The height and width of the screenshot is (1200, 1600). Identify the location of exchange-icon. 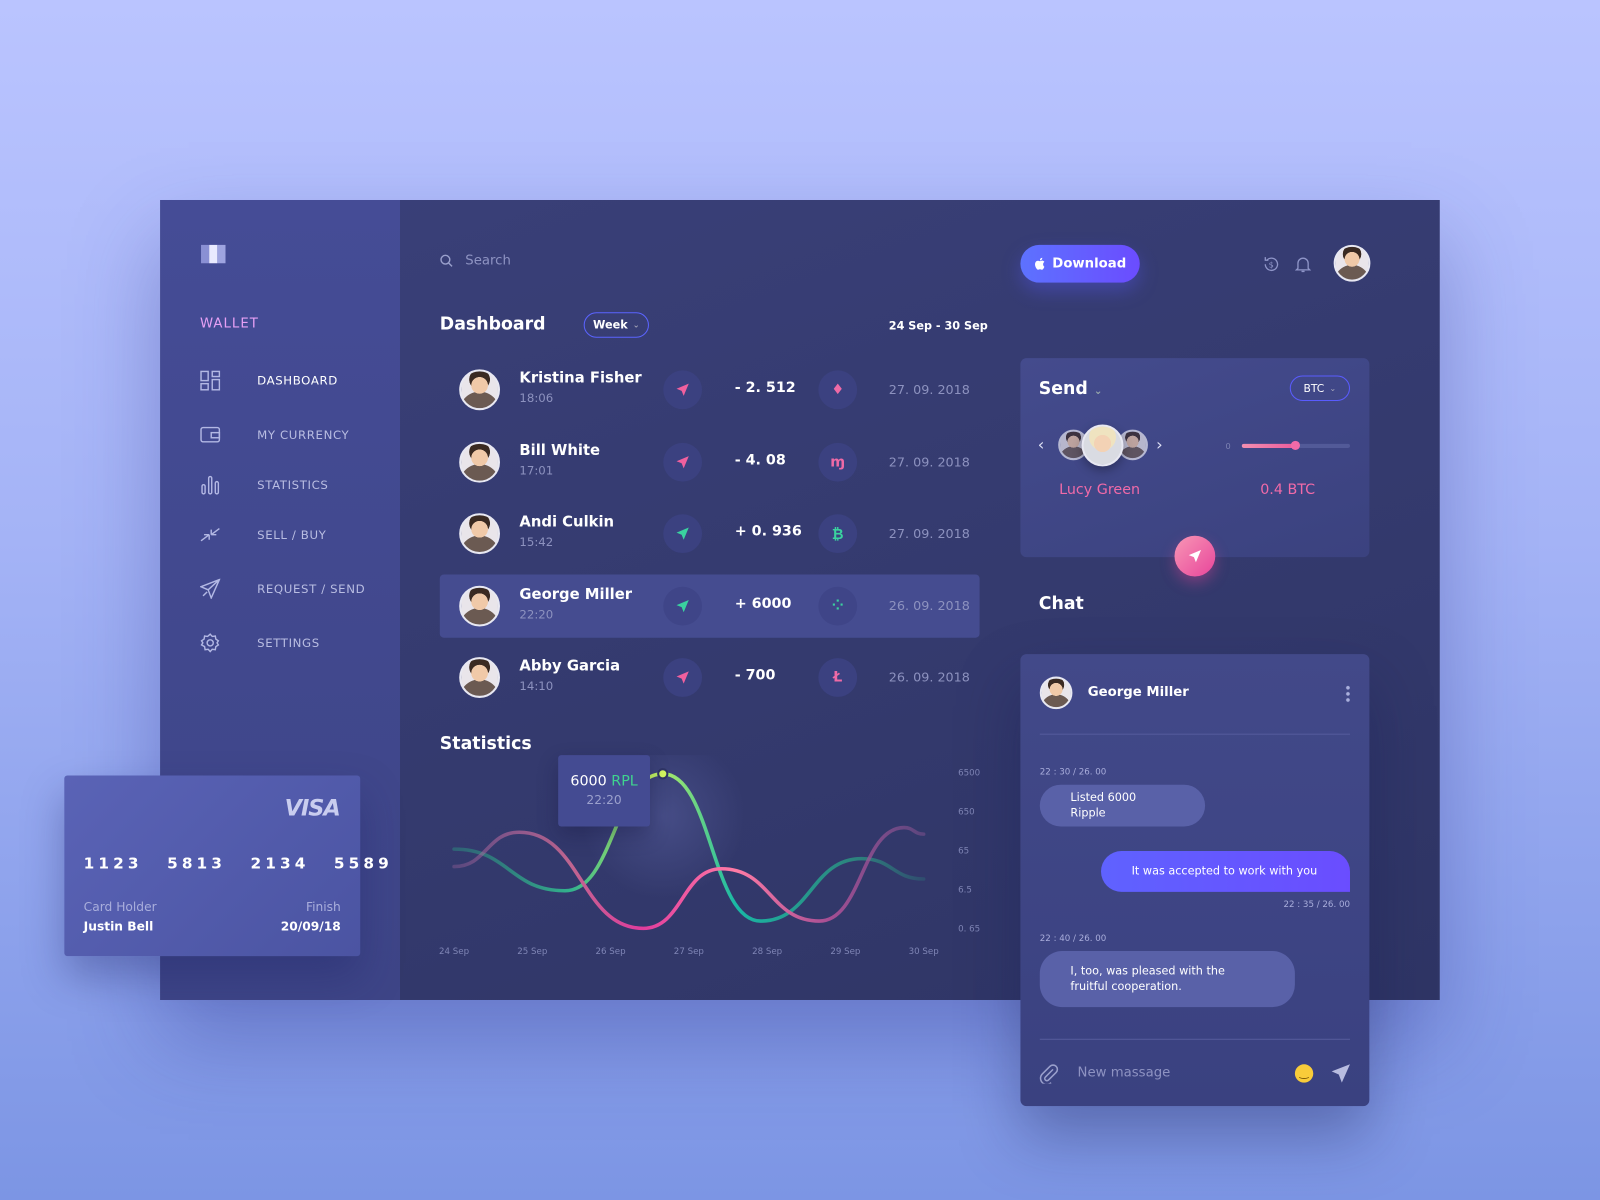
(210, 534).